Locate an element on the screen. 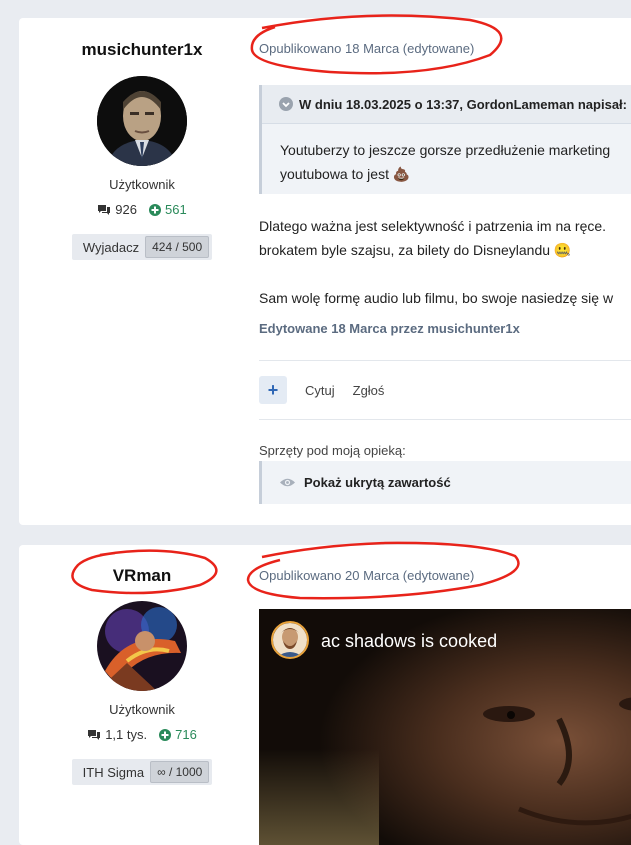 This screenshot has height=845, width=631. quote-button: Cytuj is located at coordinates (320, 390).